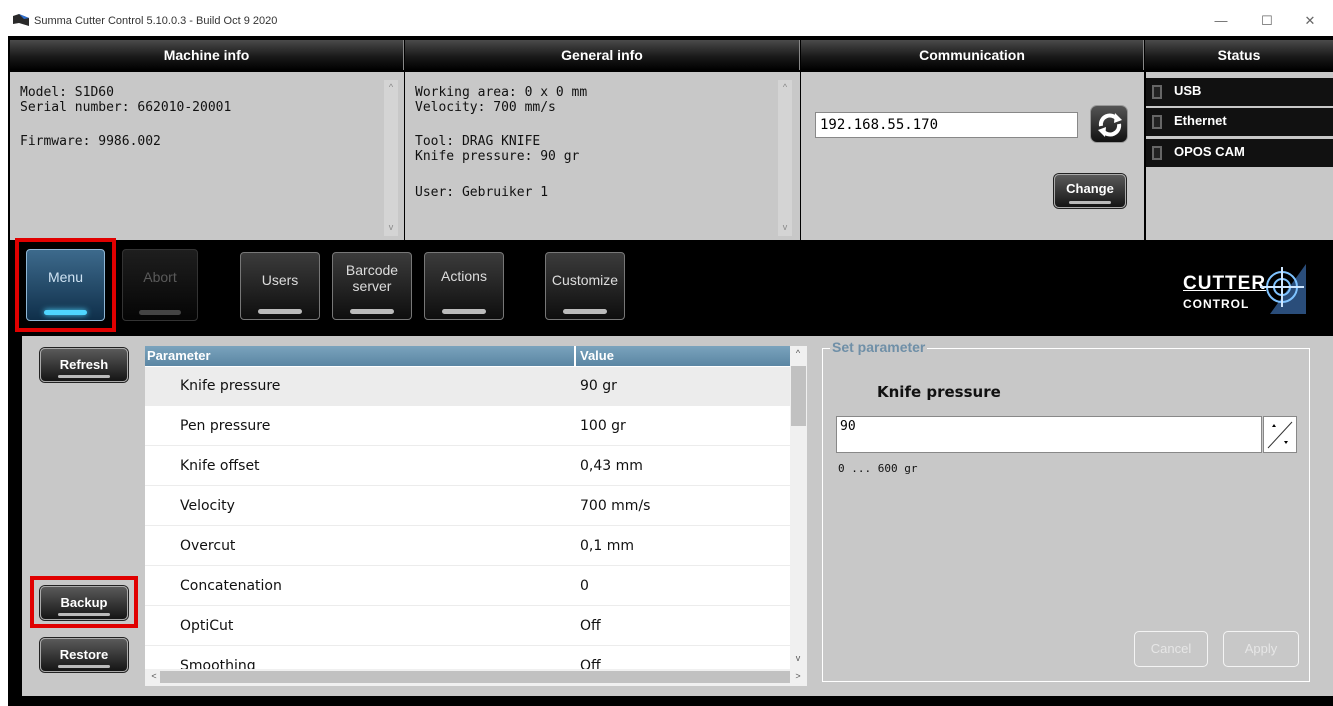 Image resolution: width=1333 pixels, height=706 pixels. I want to click on communication-panel, so click(972, 156).